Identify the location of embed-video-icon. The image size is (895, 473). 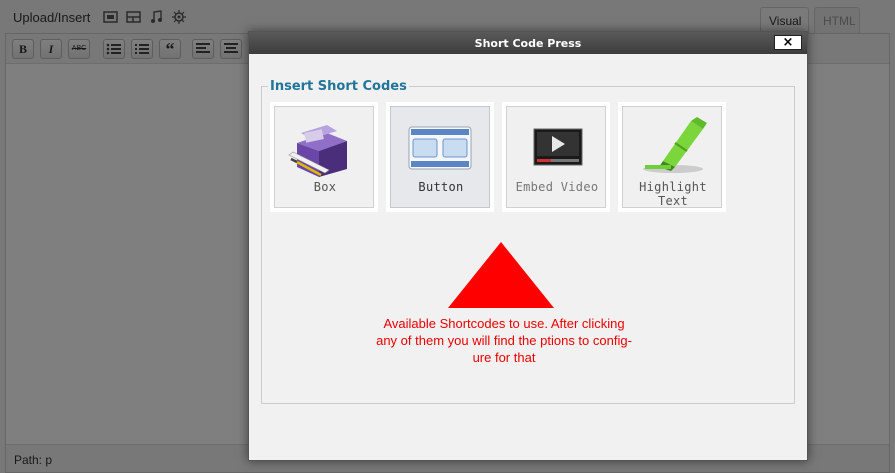
(558, 147).